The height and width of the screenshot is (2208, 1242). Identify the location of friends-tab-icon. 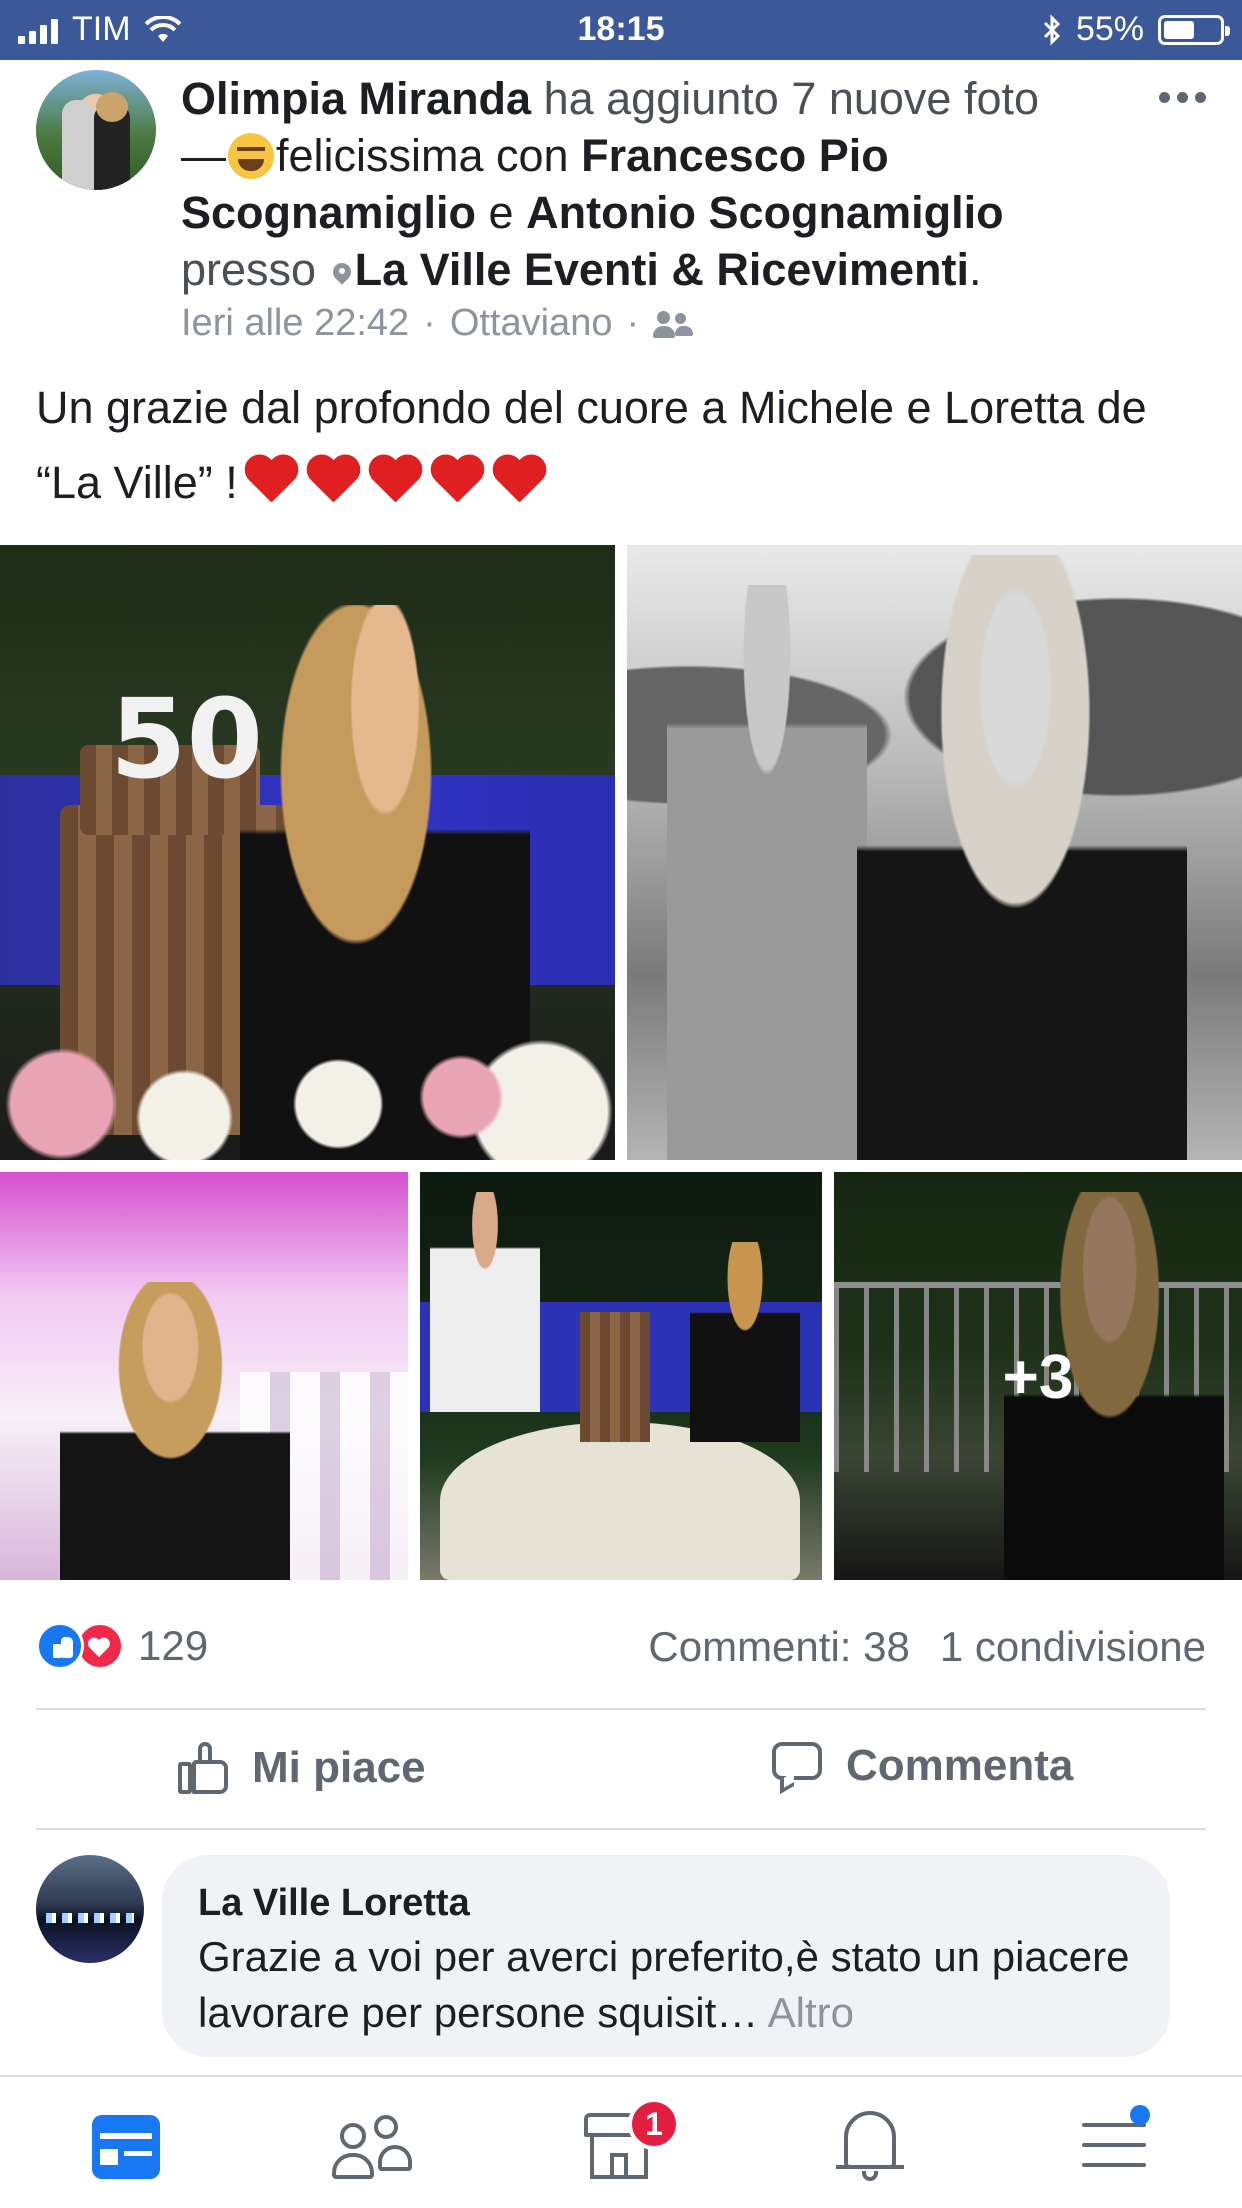
(372, 2145).